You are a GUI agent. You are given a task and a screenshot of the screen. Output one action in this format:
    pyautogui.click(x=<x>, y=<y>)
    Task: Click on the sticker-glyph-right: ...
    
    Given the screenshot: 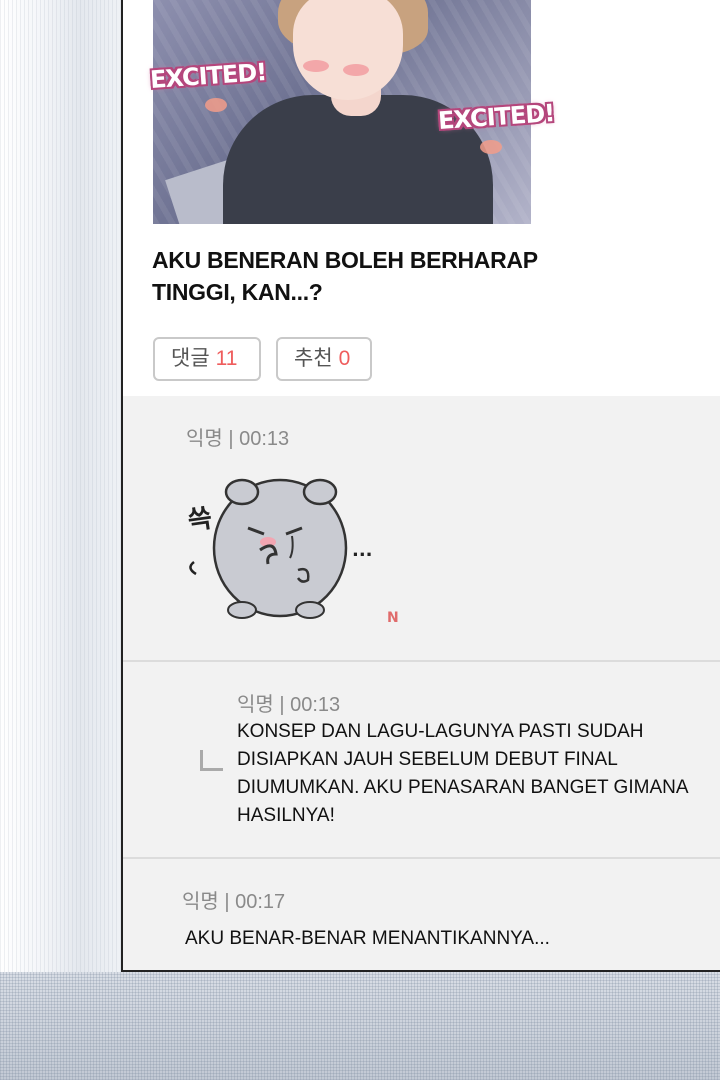 What is the action you would take?
    pyautogui.click(x=362, y=550)
    